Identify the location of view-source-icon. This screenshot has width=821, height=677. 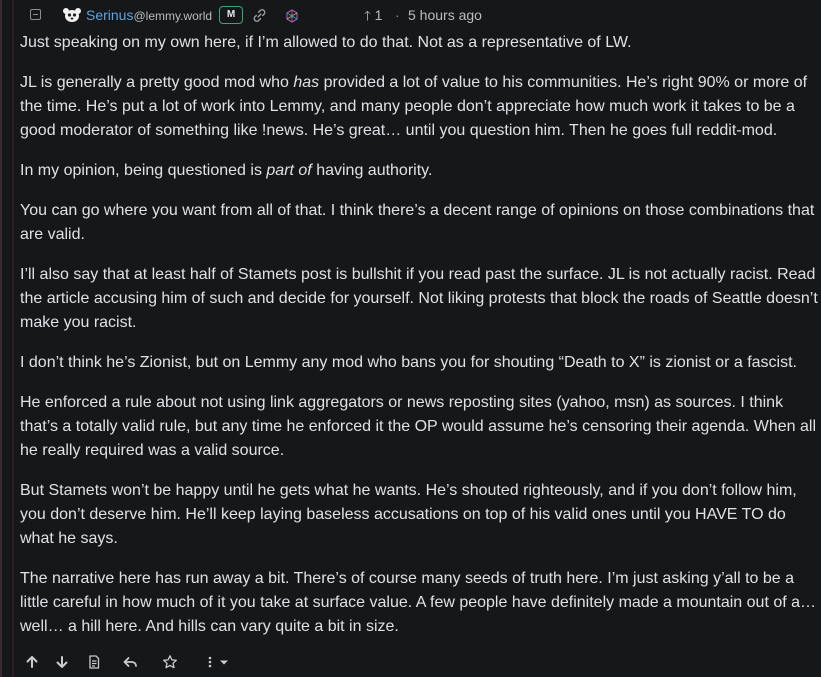
(94, 662).